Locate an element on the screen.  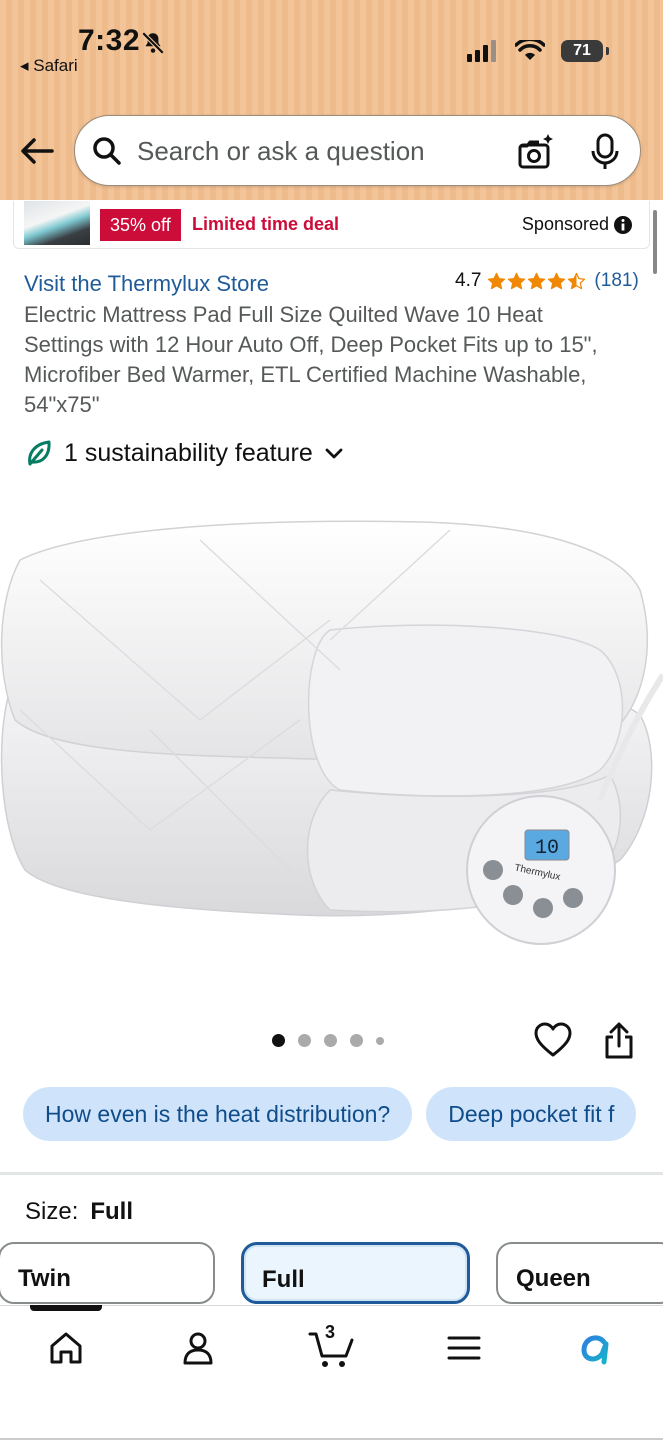
search-bar is located at coordinates (357, 150).